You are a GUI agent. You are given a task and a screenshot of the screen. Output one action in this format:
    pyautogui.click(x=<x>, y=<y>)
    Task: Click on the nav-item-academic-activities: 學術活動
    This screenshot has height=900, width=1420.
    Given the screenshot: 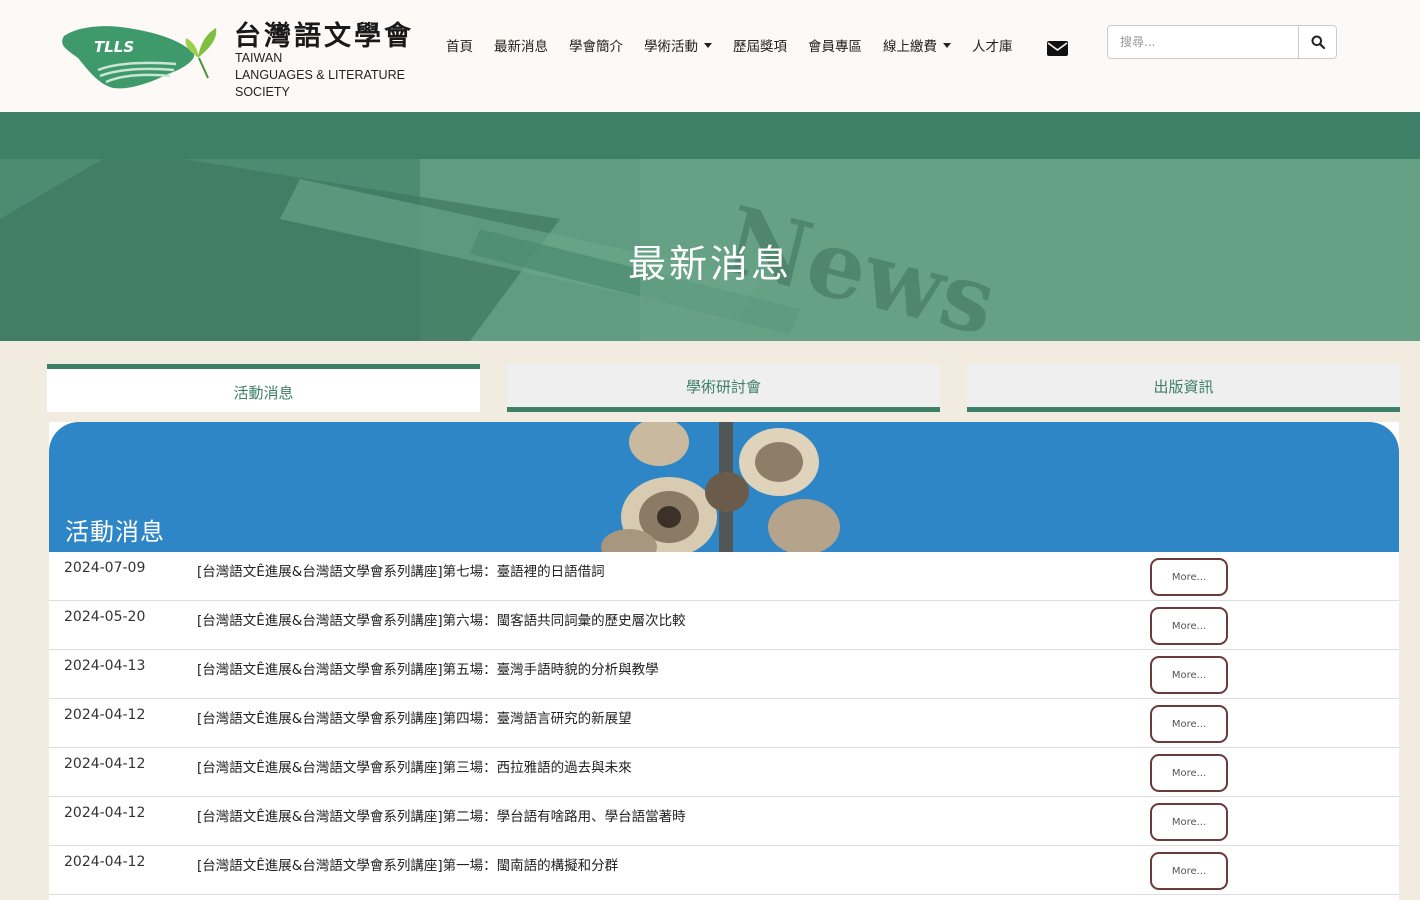 What is the action you would take?
    pyautogui.click(x=678, y=45)
    